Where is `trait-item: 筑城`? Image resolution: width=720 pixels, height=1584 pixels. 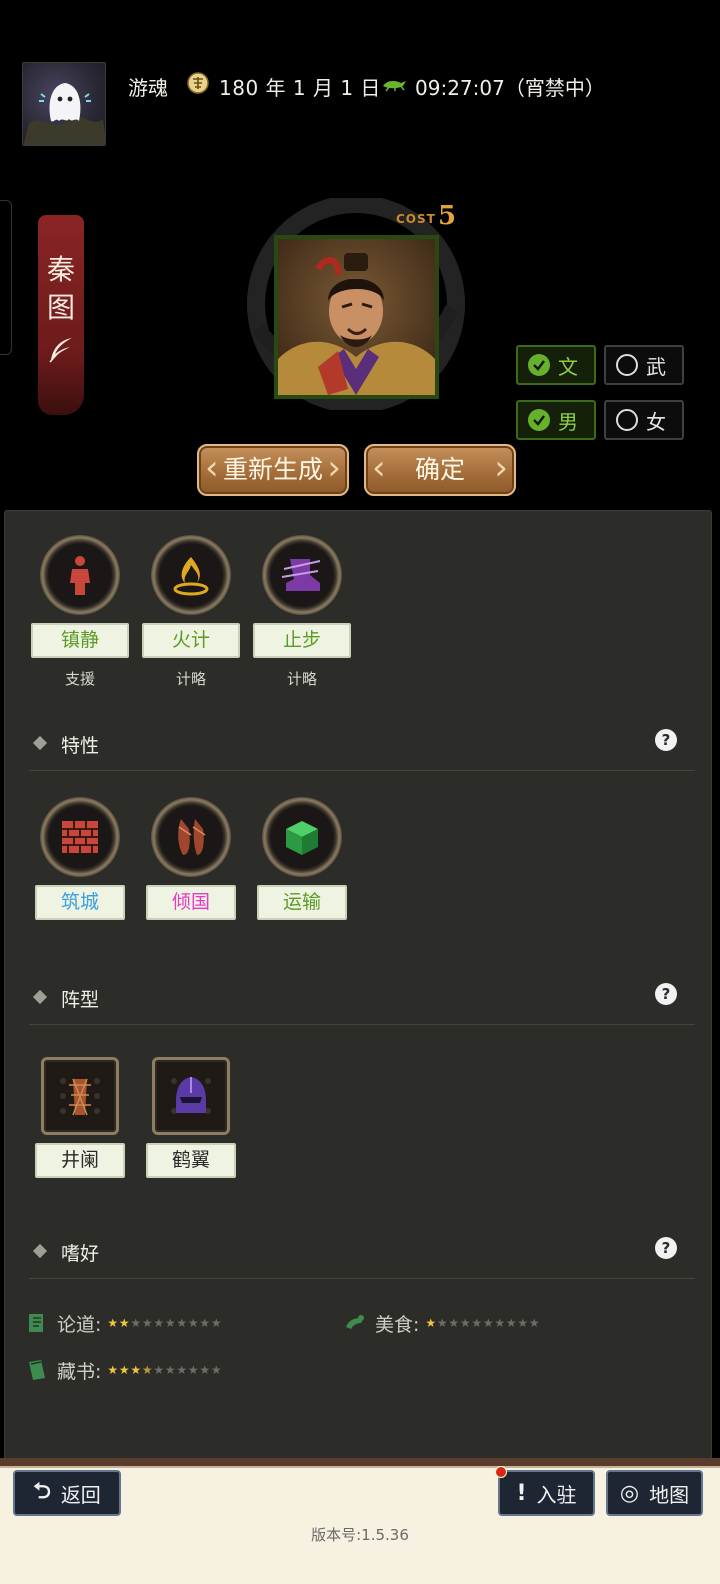
trait-item: 筑城 is located at coordinates (80, 858).